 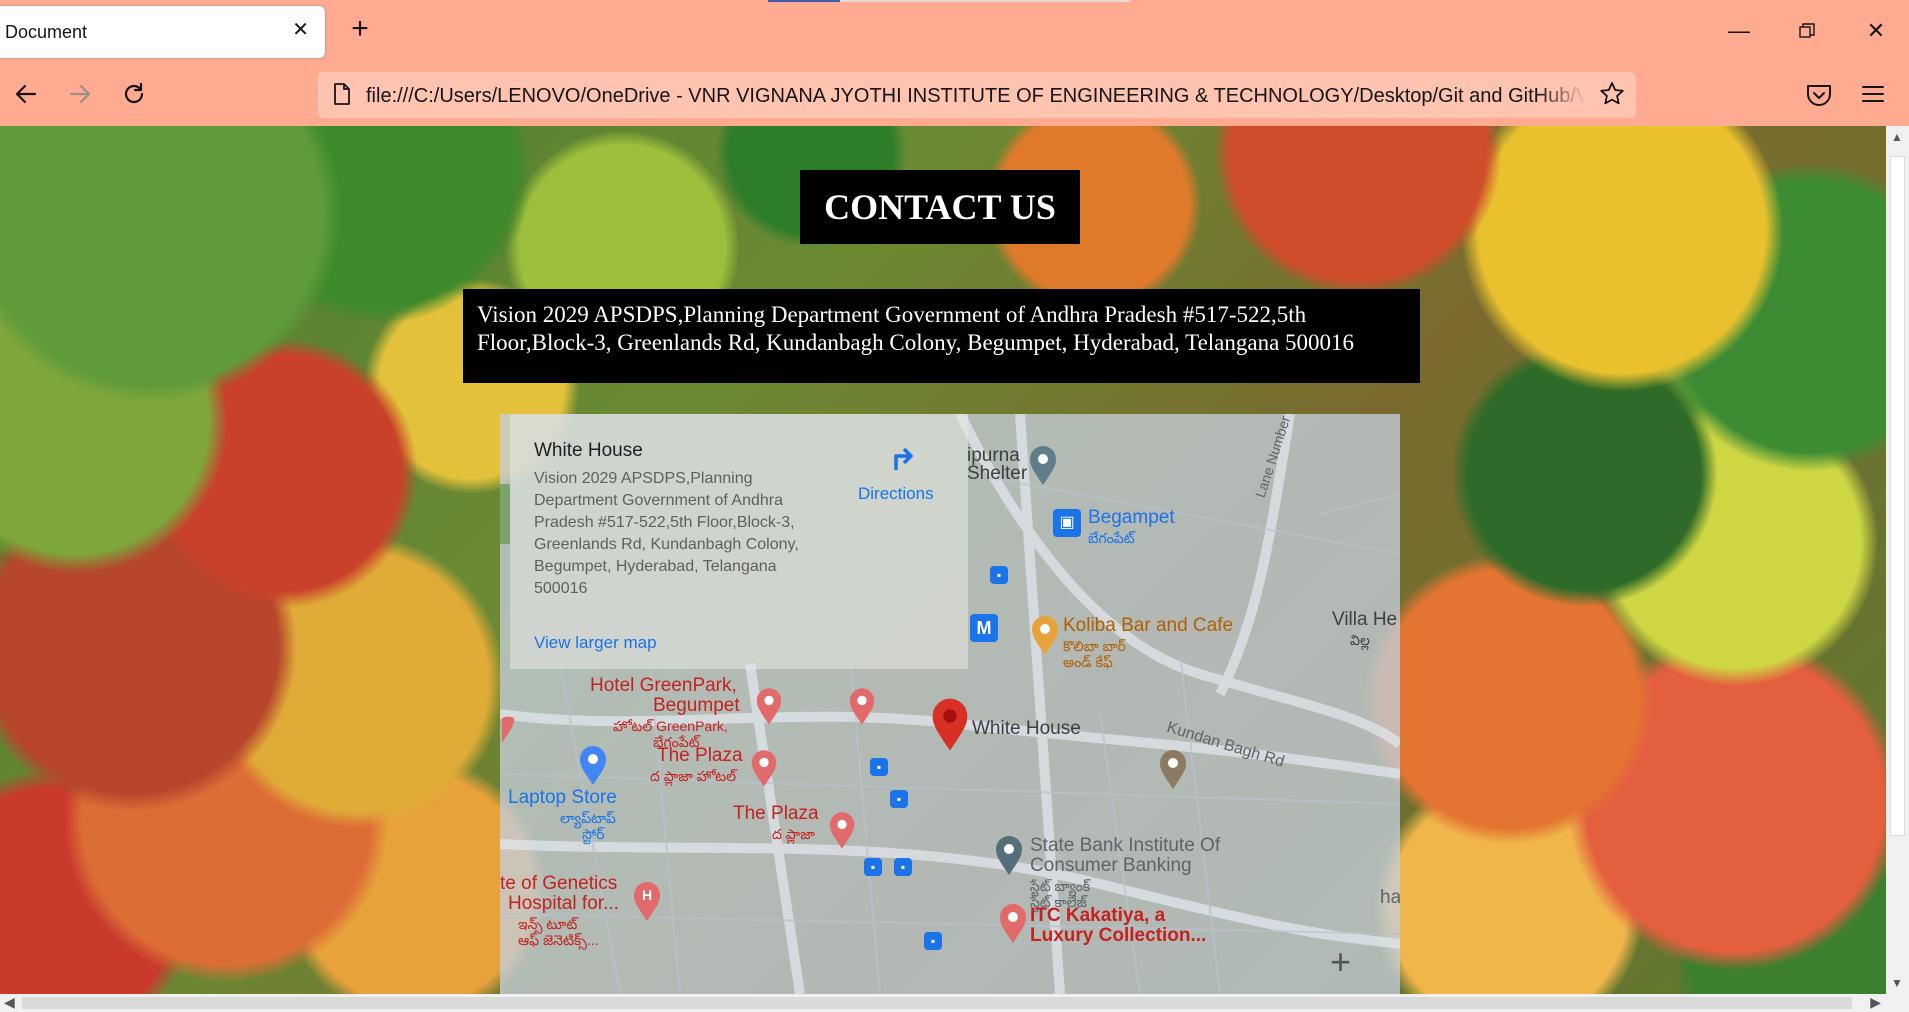 What do you see at coordinates (1009, 855) in the screenshot?
I see `institute-pin-icon` at bounding box center [1009, 855].